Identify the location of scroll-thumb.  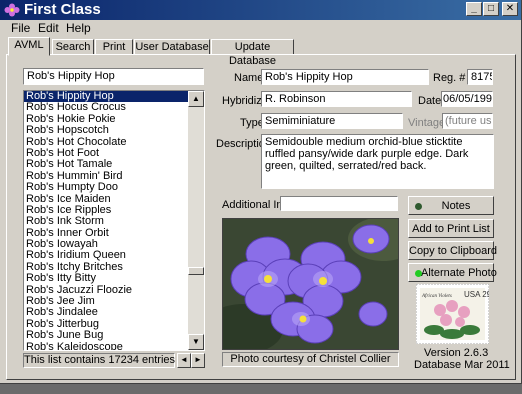
(196, 271).